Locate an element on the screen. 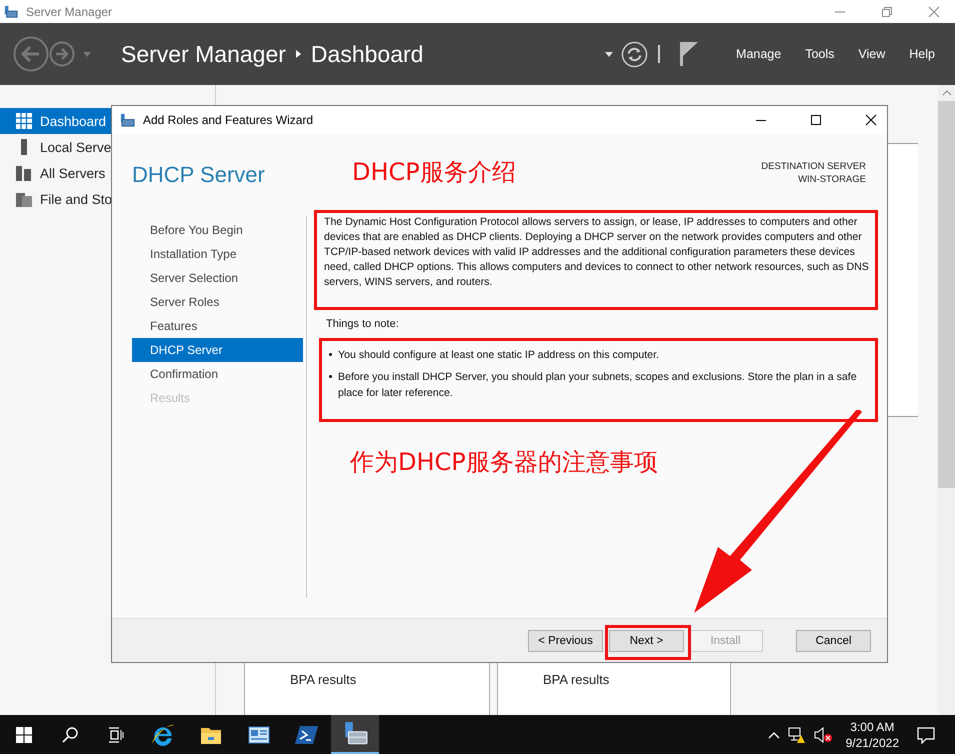  clock-time: 3:00 AM is located at coordinates (872, 726).